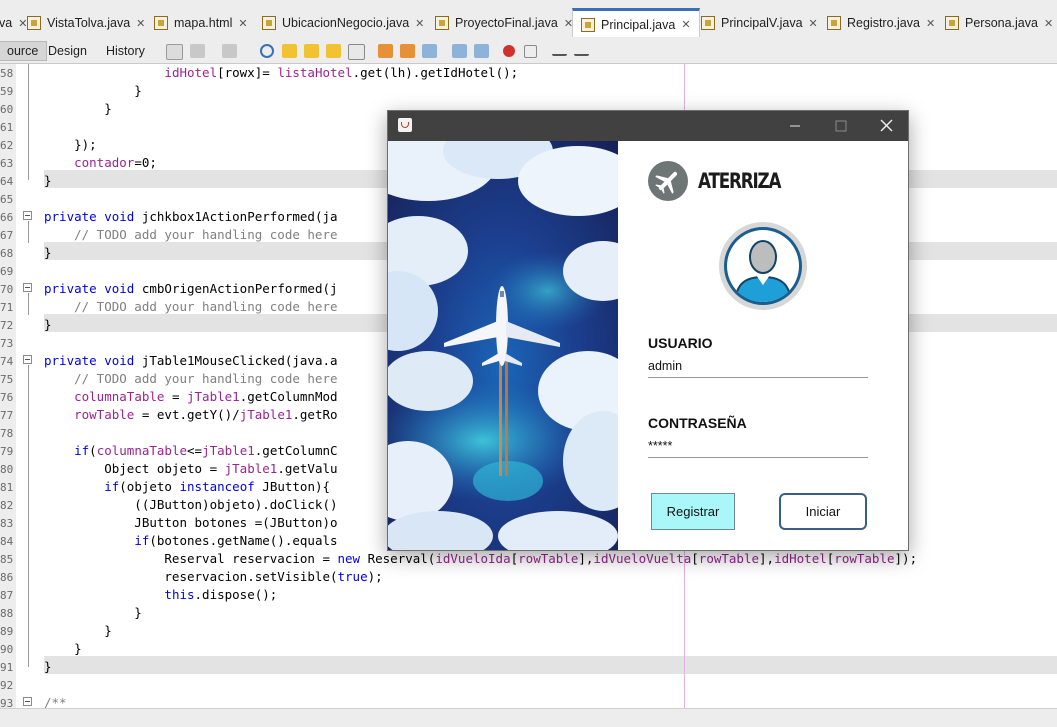 Image resolution: width=1057 pixels, height=727 pixels. What do you see at coordinates (191, 288) in the screenshot?
I see `code-text: private void cmbOrigenActionPerformed(j` at bounding box center [191, 288].